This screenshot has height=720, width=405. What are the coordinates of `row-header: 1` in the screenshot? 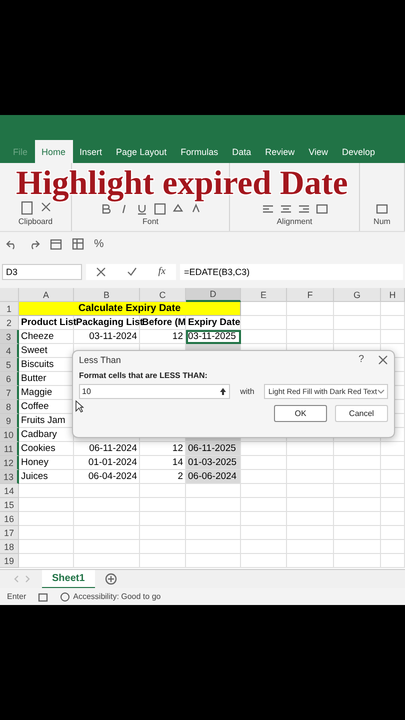 It's located at (9, 309).